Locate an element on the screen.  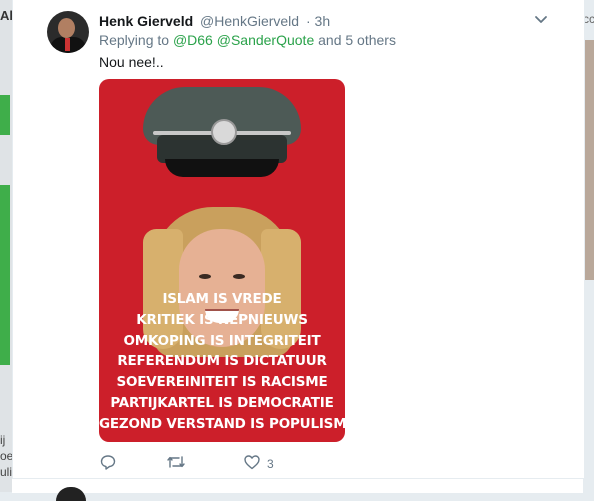
slogan-line: PARTIJKARTEL IS DEMOCRATIE is located at coordinates (222, 402).